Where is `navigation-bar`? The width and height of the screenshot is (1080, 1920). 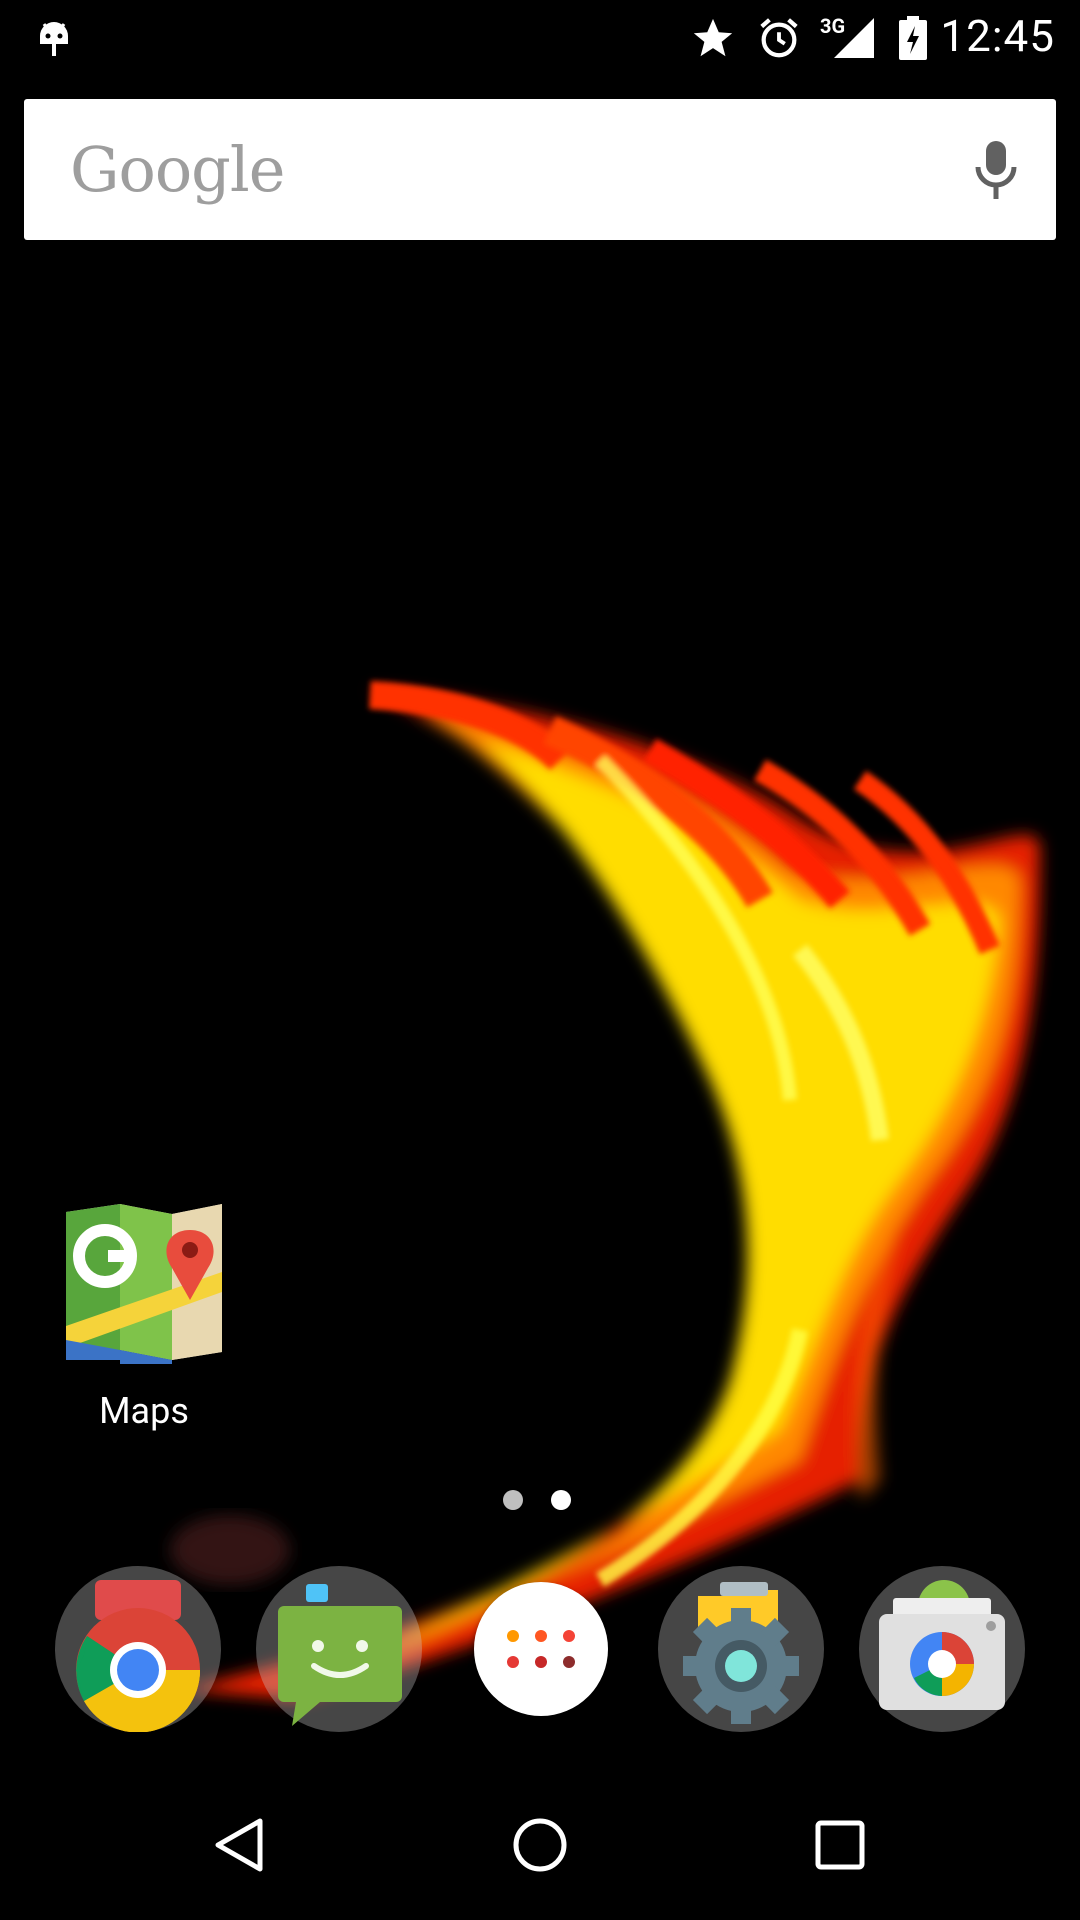
navigation-bar is located at coordinates (540, 1845).